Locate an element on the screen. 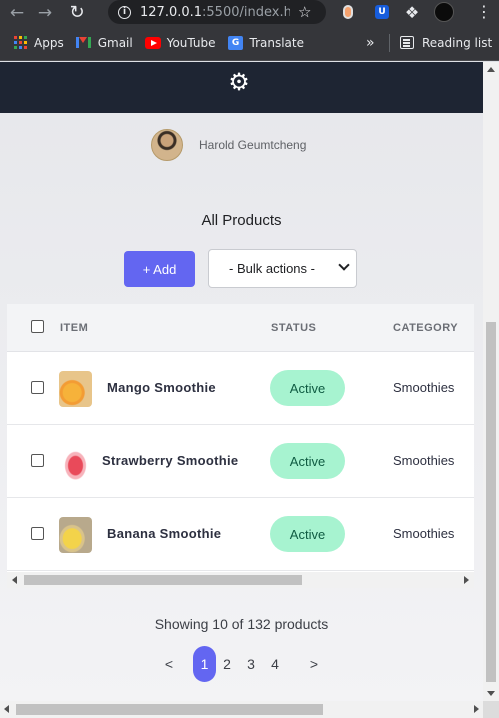  column-header-status: STATUS is located at coordinates (293, 328).